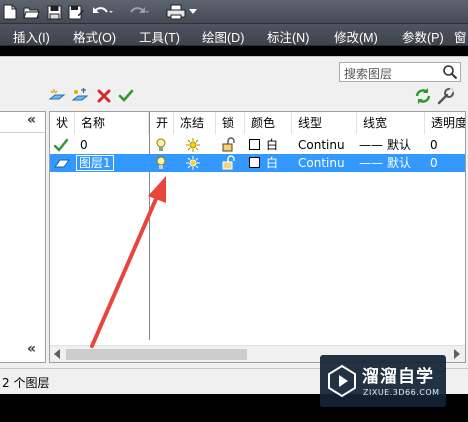  Describe the element at coordinates (342, 381) in the screenshot. I see `play-logo-icon` at that location.